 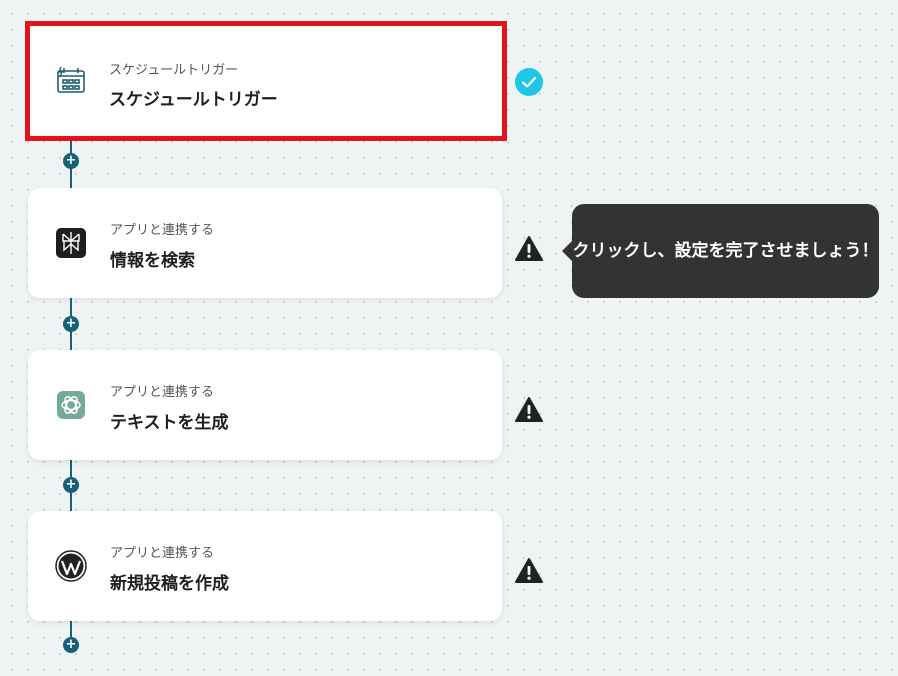 I want to click on wordpress-icon, so click(x=71, y=566).